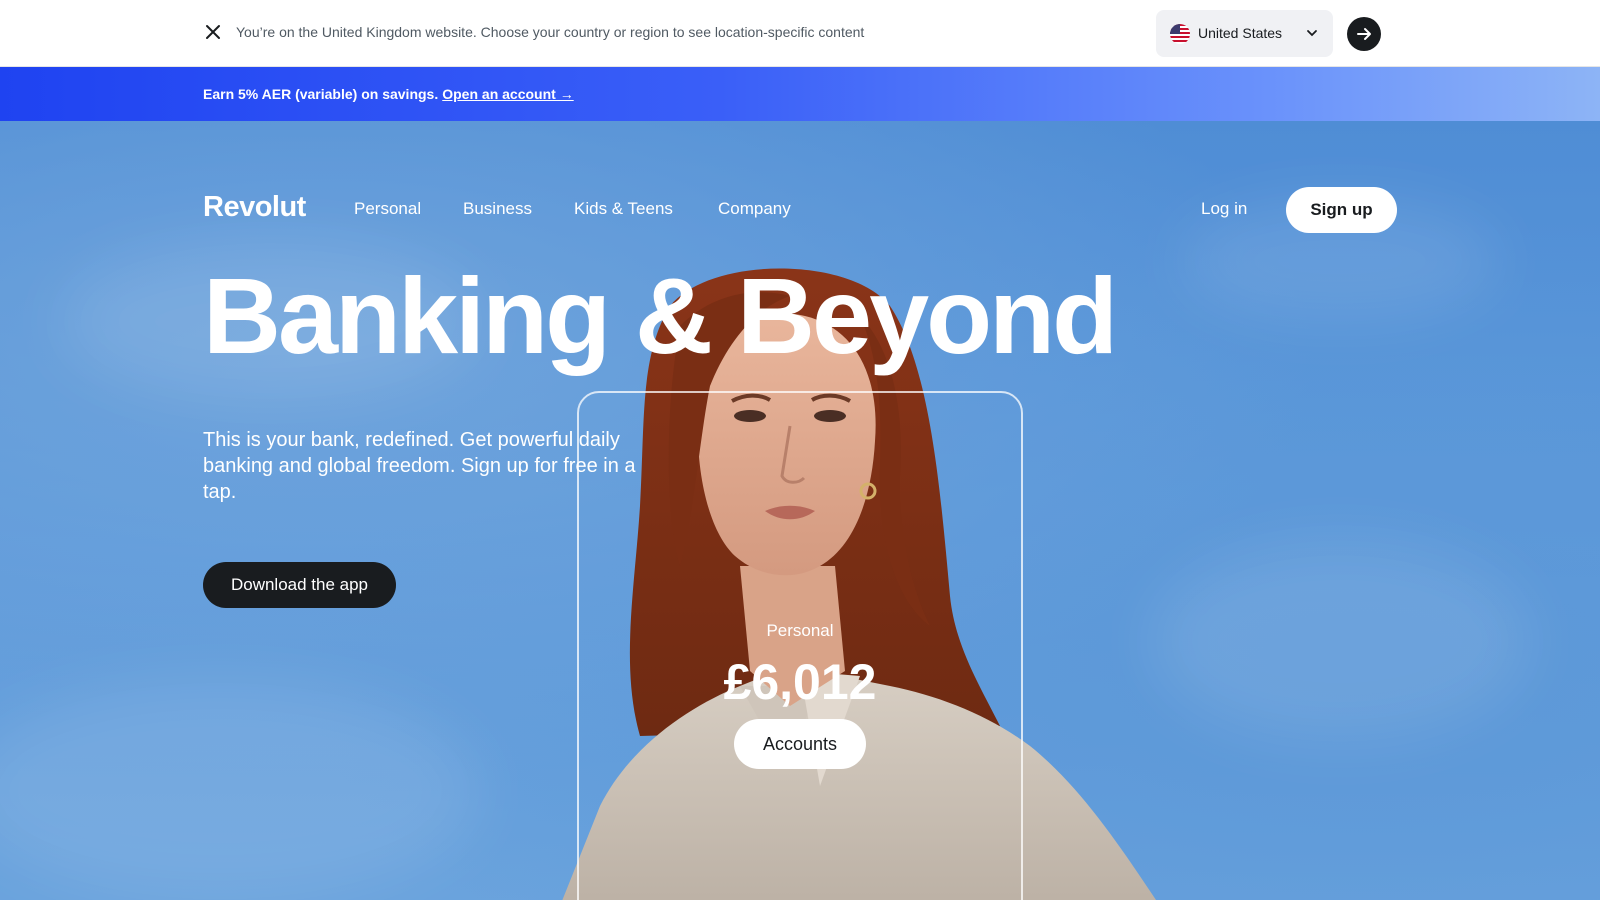 Image resolution: width=1600 pixels, height=900 pixels. I want to click on account-card-label: Personal, so click(800, 630).